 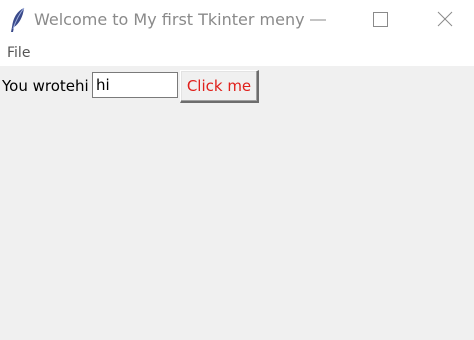 I want to click on maximize-icon, so click(x=380, y=19).